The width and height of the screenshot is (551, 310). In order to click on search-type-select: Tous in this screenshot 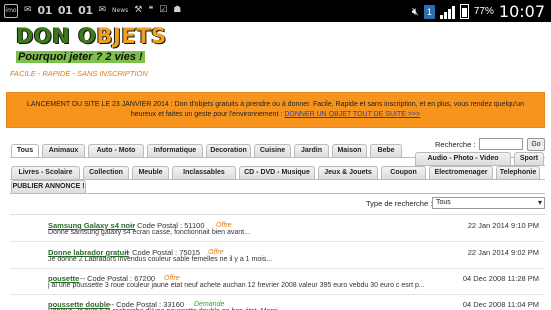, I will do `click(488, 203)`.